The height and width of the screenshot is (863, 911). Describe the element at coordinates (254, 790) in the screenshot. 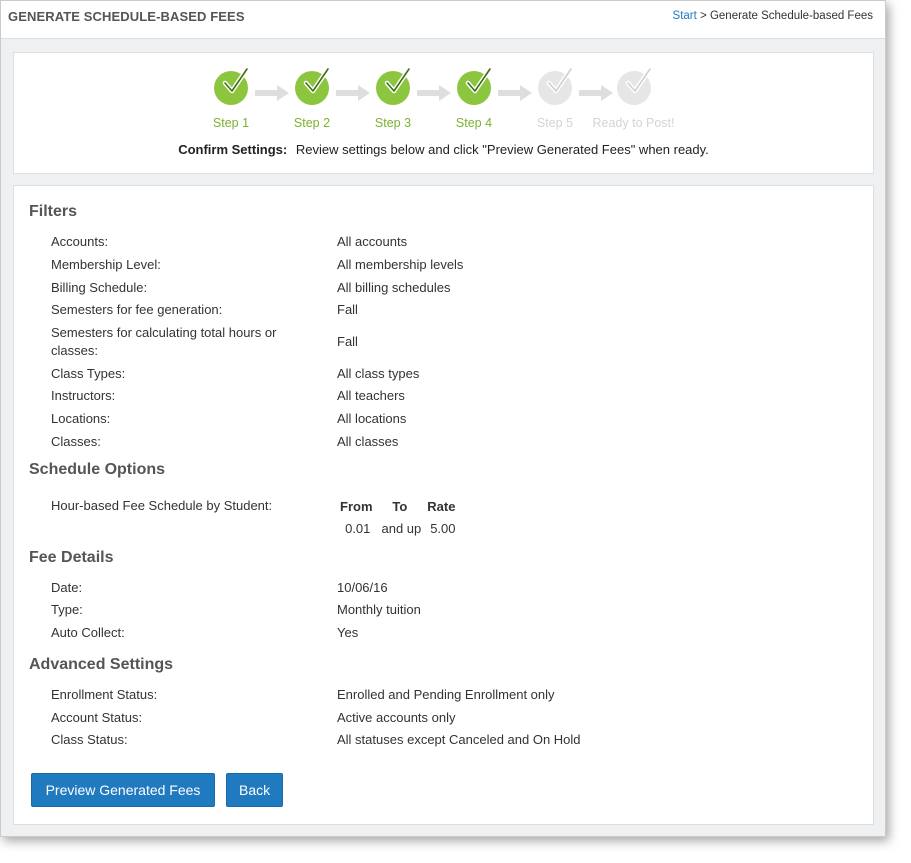

I see `back-button: Back` at that location.